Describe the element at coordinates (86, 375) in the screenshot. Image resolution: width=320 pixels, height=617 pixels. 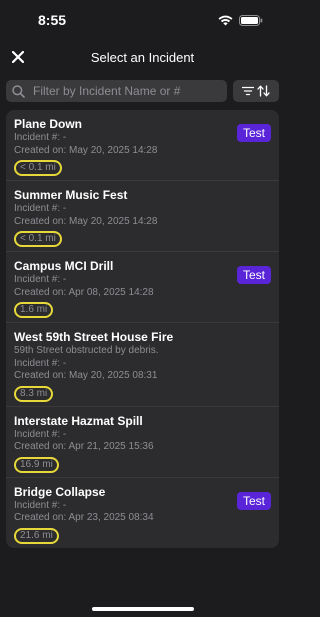
I see `incident-created: Created on: May 20, 2025 08:31` at that location.